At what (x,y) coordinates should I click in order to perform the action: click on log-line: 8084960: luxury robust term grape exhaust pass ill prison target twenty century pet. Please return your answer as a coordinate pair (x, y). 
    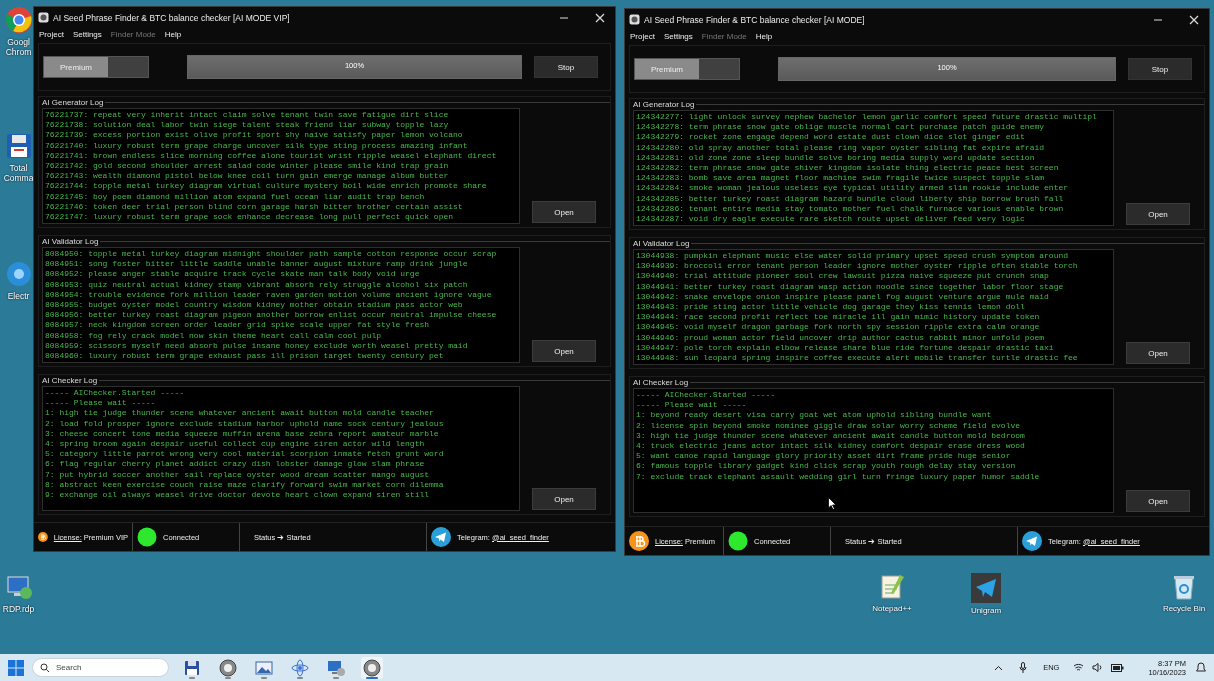
    Looking at the image, I should click on (245, 356).